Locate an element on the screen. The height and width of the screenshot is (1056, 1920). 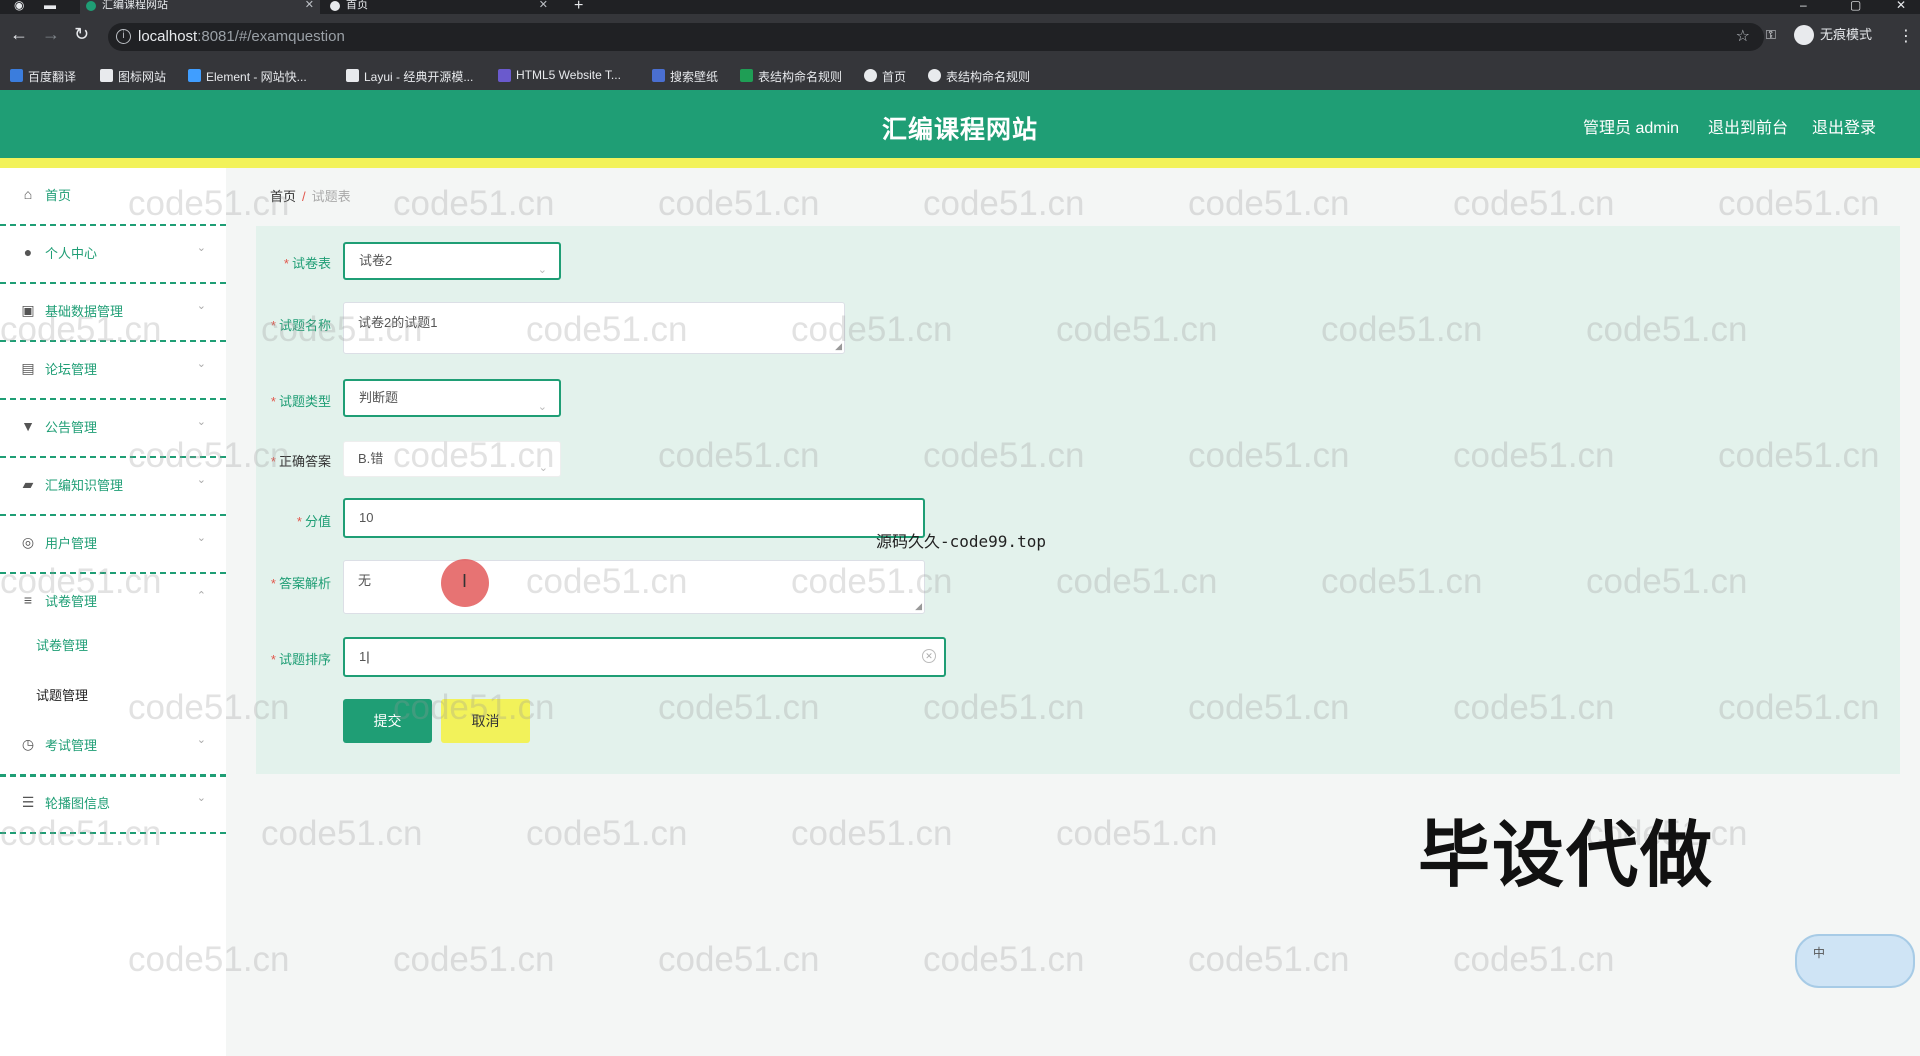
submit-button: 提交 is located at coordinates (387, 721).